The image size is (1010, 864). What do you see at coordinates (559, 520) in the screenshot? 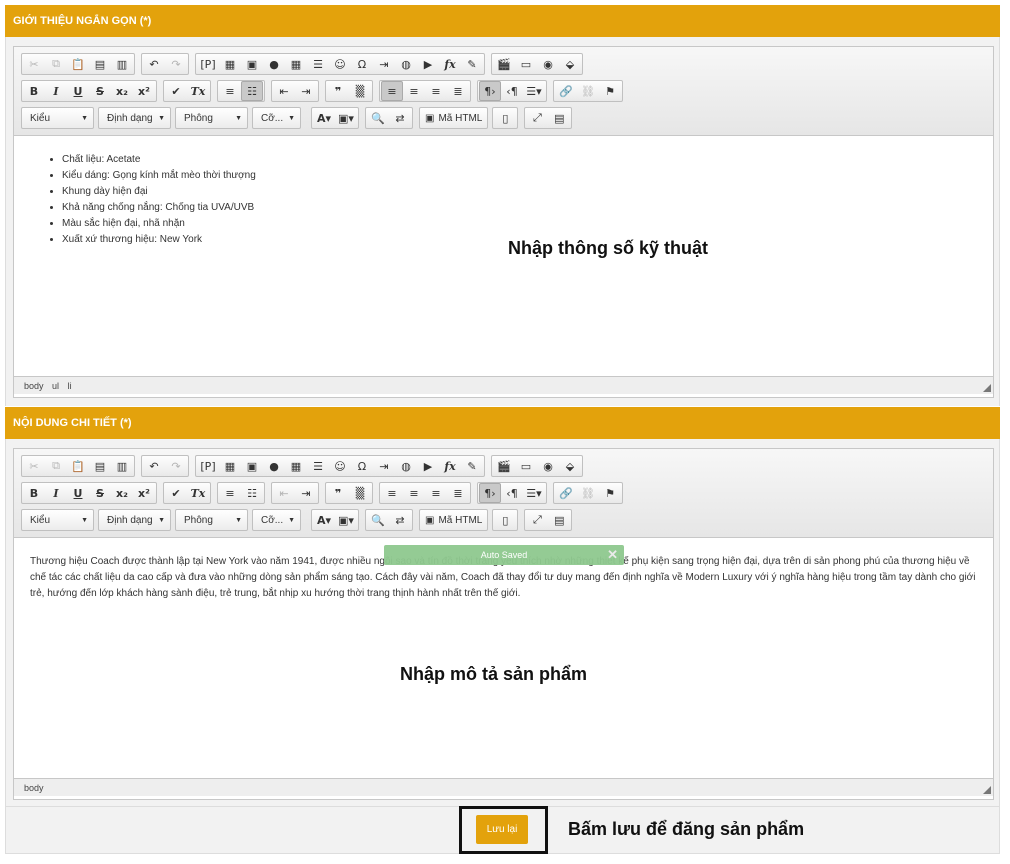
I see `show-blocks-icon: ▤` at bounding box center [559, 520].